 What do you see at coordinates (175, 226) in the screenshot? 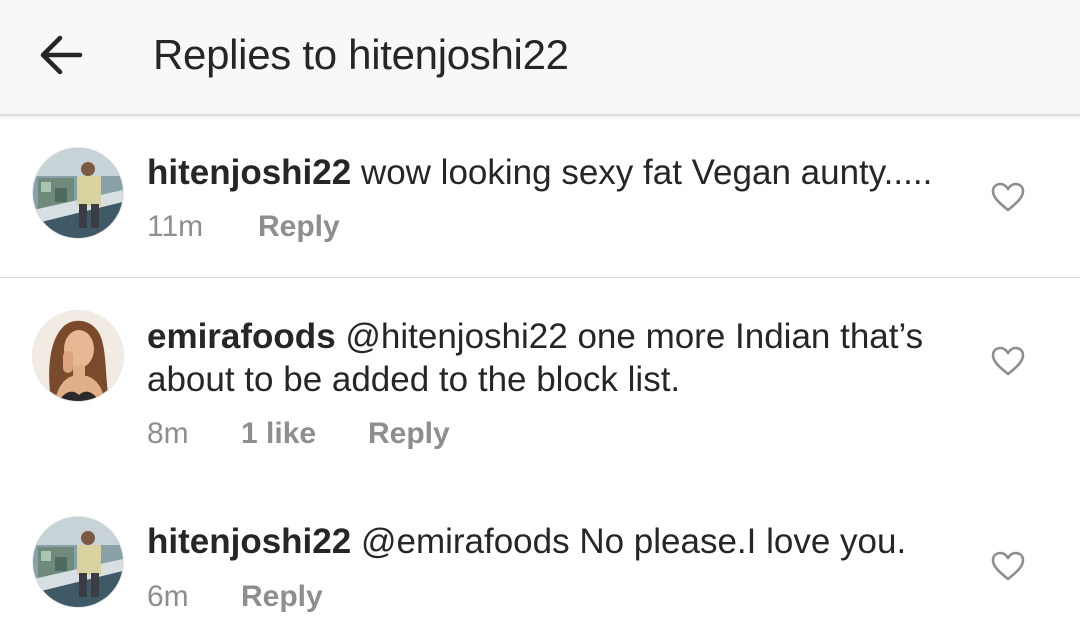
I see `comment-timestamp: 11m` at bounding box center [175, 226].